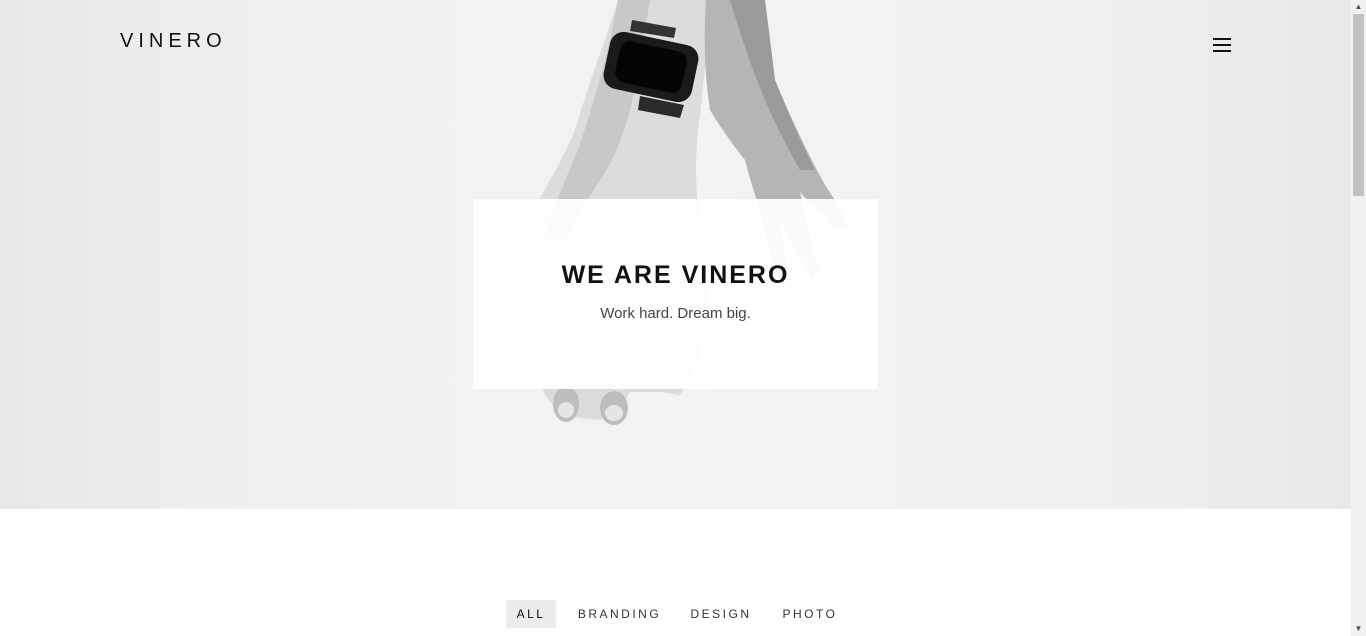 Image resolution: width=1366 pixels, height=636 pixels. Describe the element at coordinates (675, 313) in the screenshot. I see `hero-subtitle: Work hard. Dream big.` at that location.